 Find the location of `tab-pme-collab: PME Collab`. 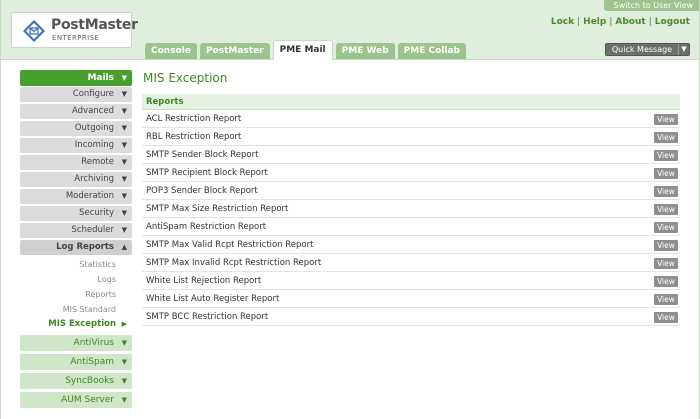

tab-pme-collab: PME Collab is located at coordinates (431, 51).